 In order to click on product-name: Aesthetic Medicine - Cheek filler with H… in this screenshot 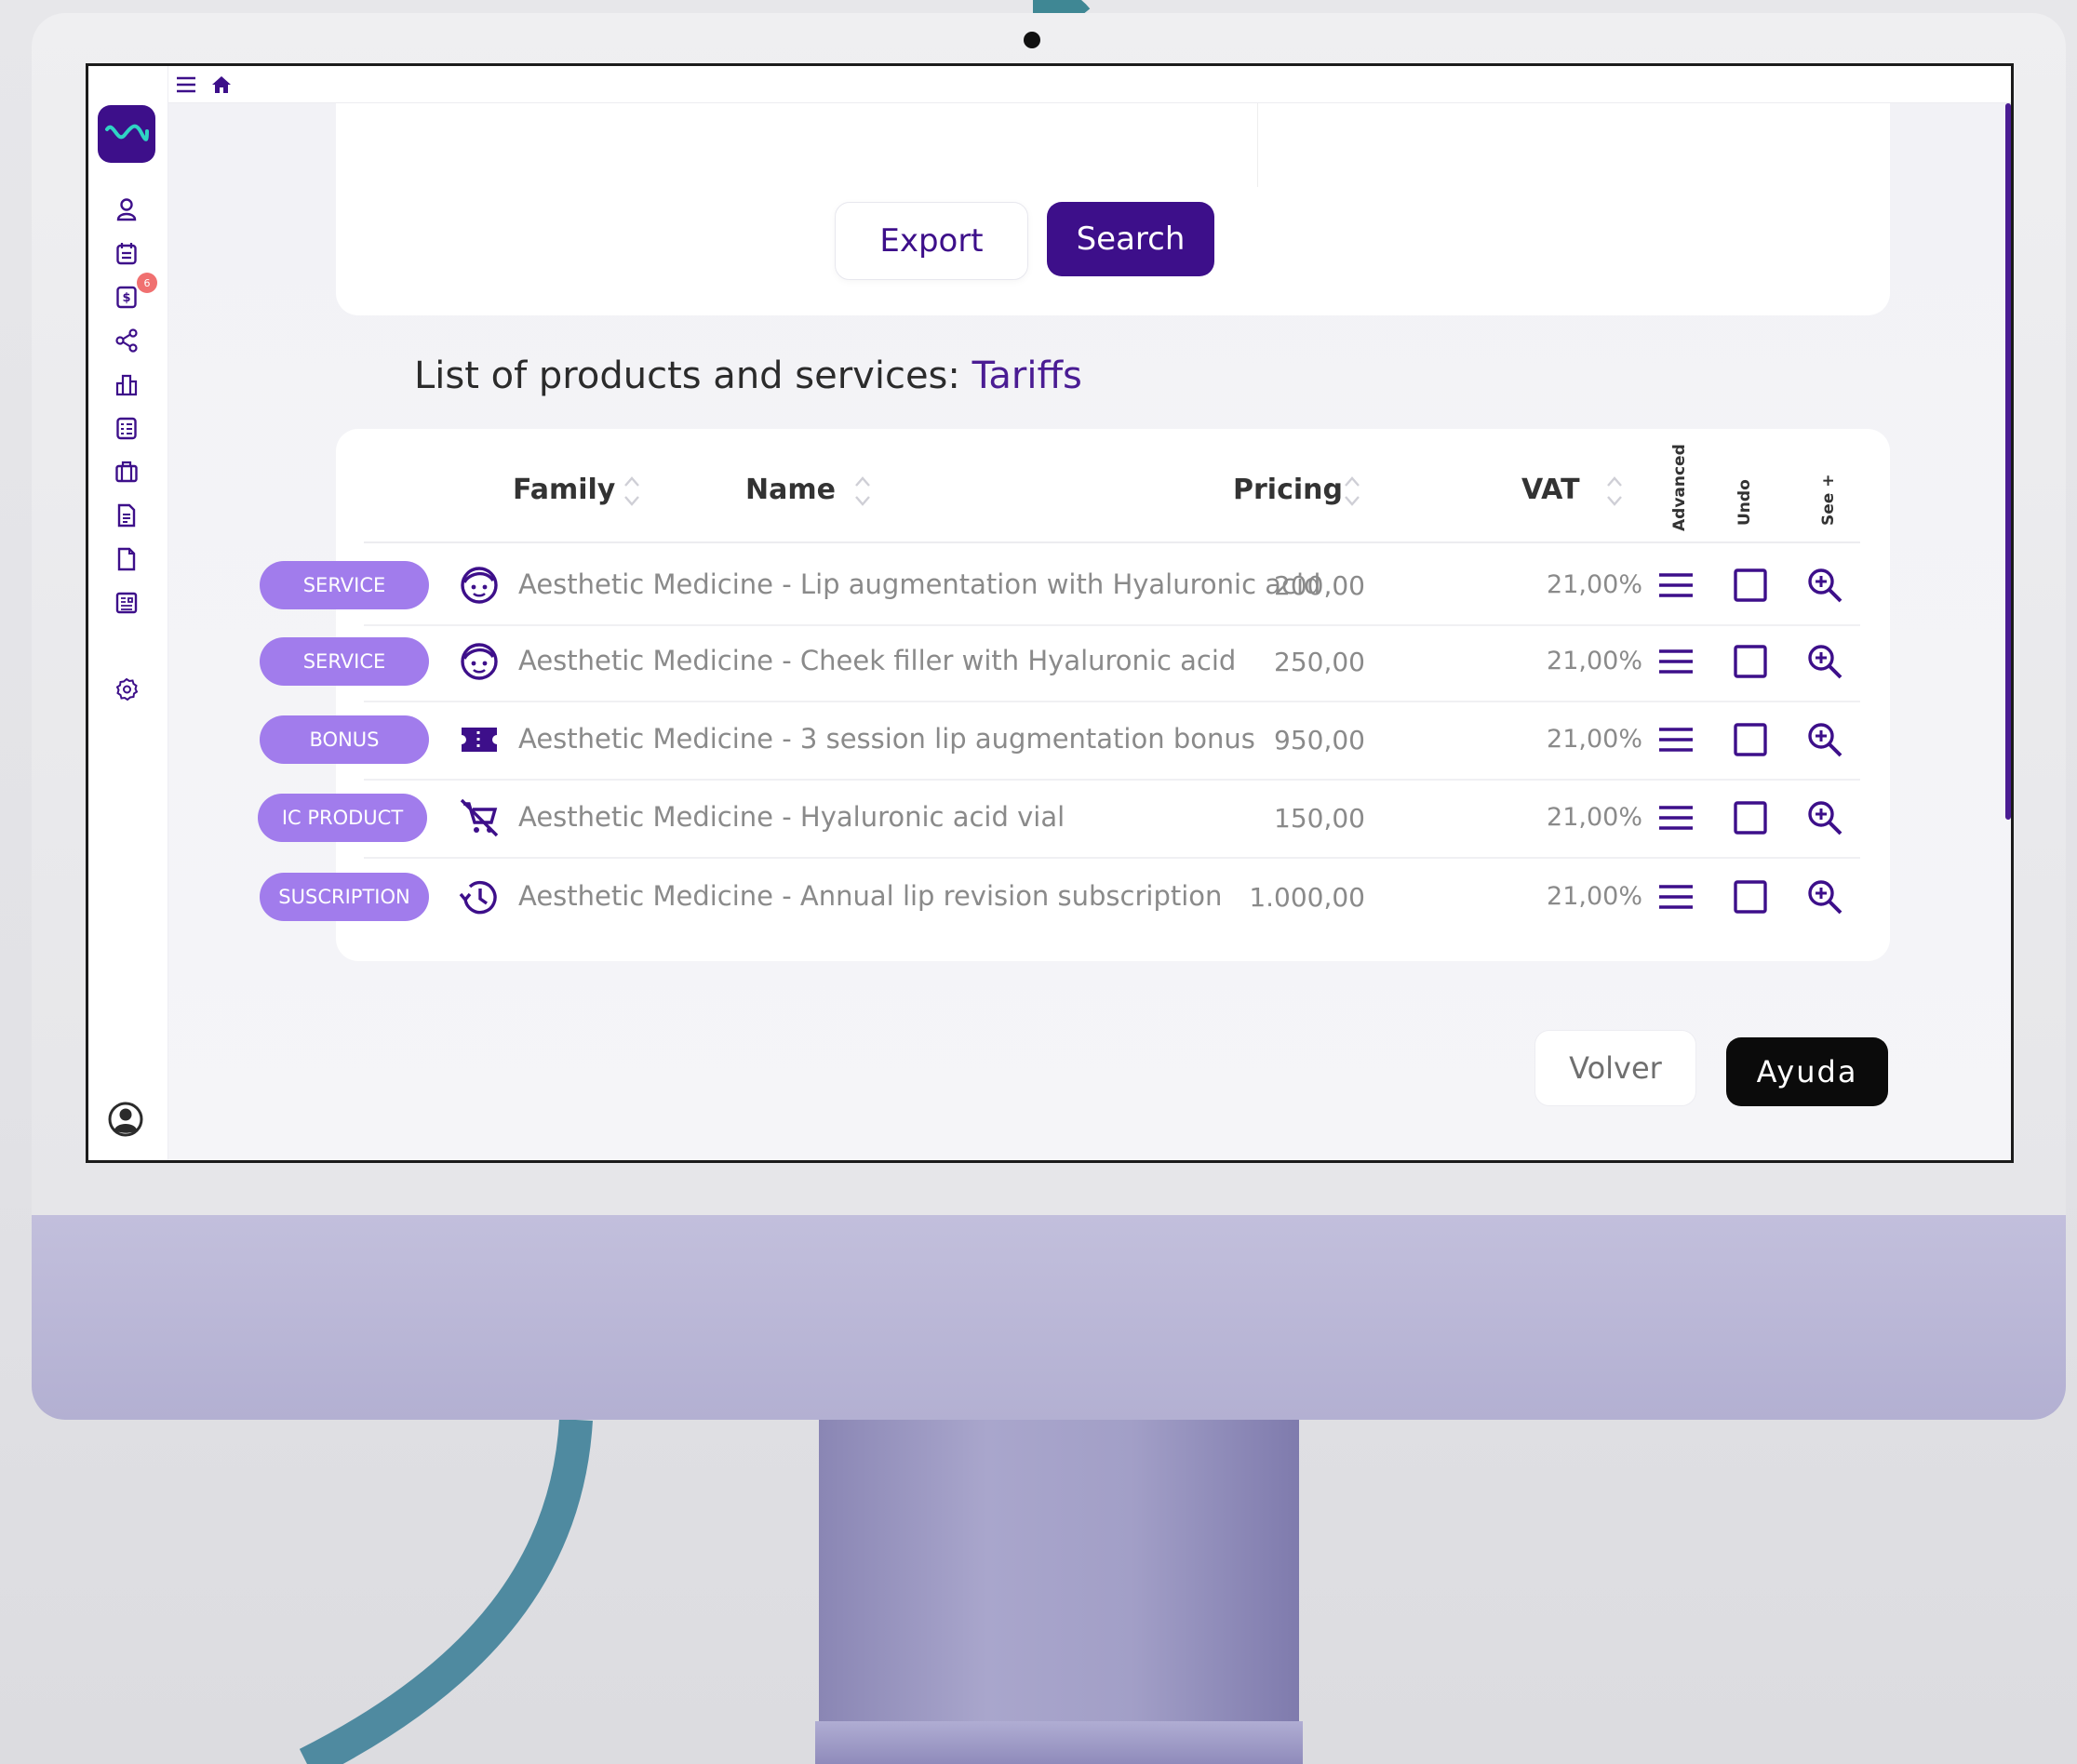, I will do `click(877, 660)`.